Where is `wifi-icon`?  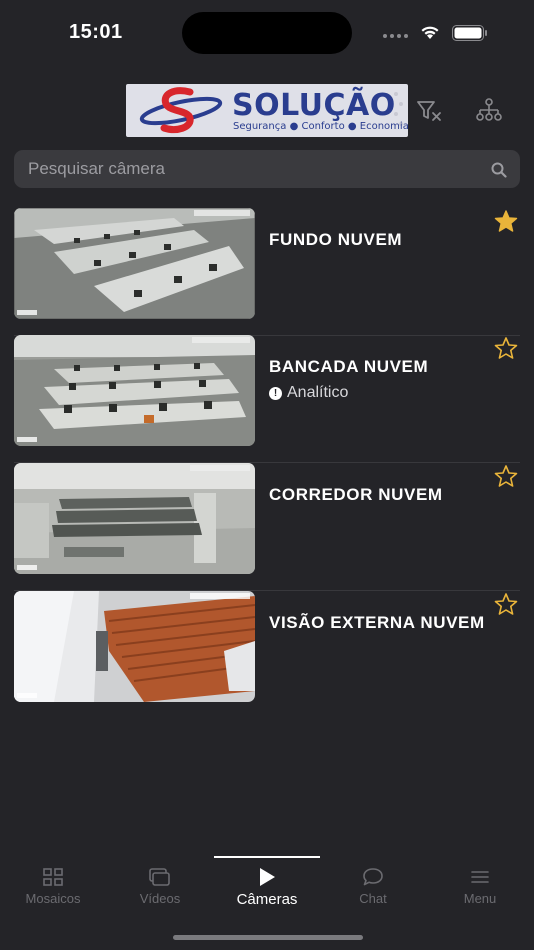 wifi-icon is located at coordinates (430, 32).